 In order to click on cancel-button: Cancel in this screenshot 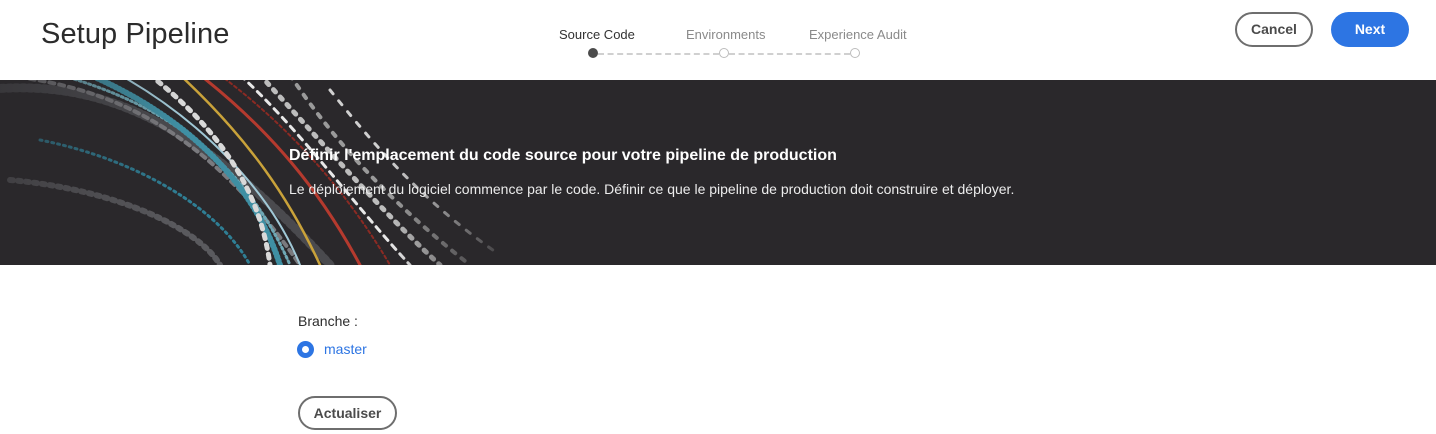, I will do `click(1274, 29)`.